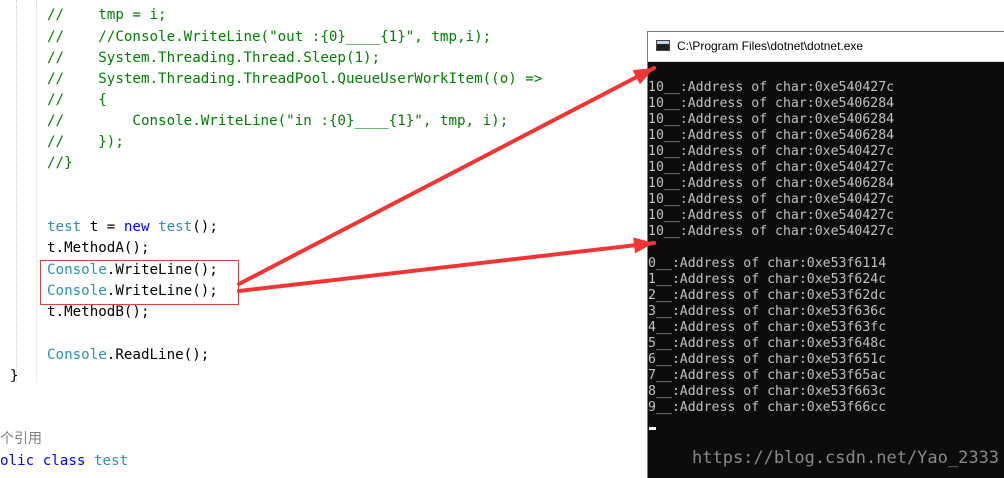 The height and width of the screenshot is (478, 1004). I want to click on code-line: //}, so click(60, 163).